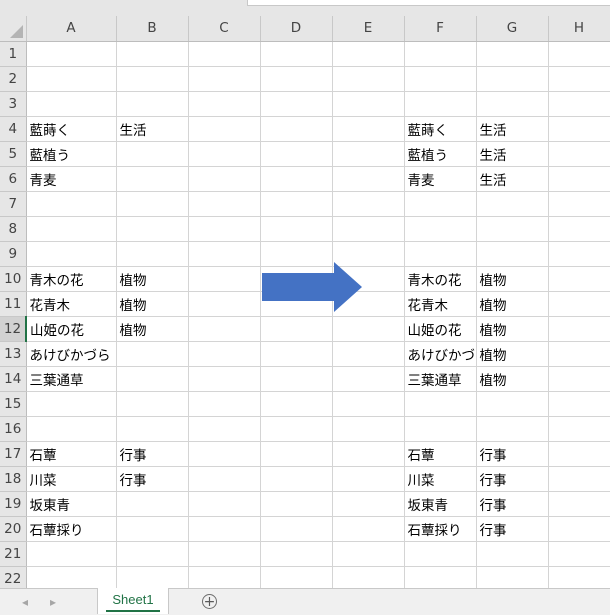 This screenshot has width=610, height=615. I want to click on cell-f14: 三葉通草, so click(440, 379).